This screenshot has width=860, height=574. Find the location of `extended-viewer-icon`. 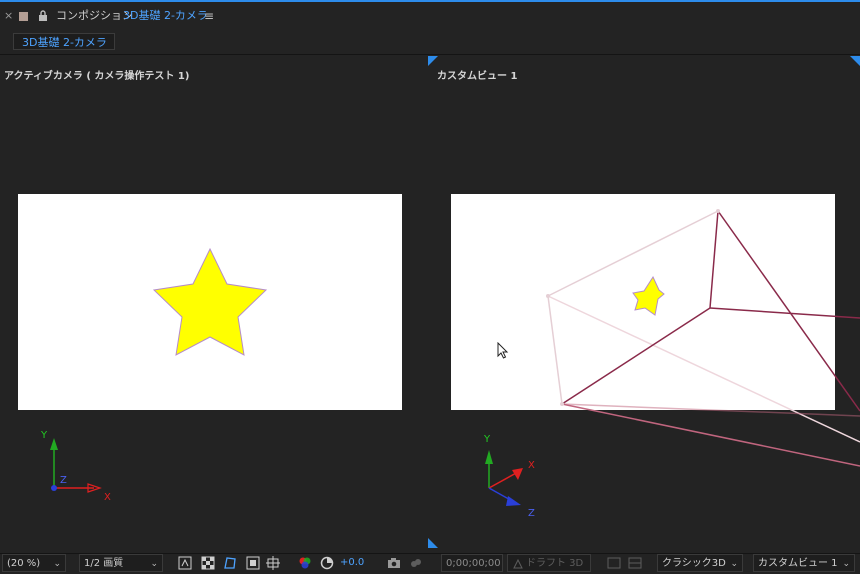

extended-viewer-icon is located at coordinates (614, 563).